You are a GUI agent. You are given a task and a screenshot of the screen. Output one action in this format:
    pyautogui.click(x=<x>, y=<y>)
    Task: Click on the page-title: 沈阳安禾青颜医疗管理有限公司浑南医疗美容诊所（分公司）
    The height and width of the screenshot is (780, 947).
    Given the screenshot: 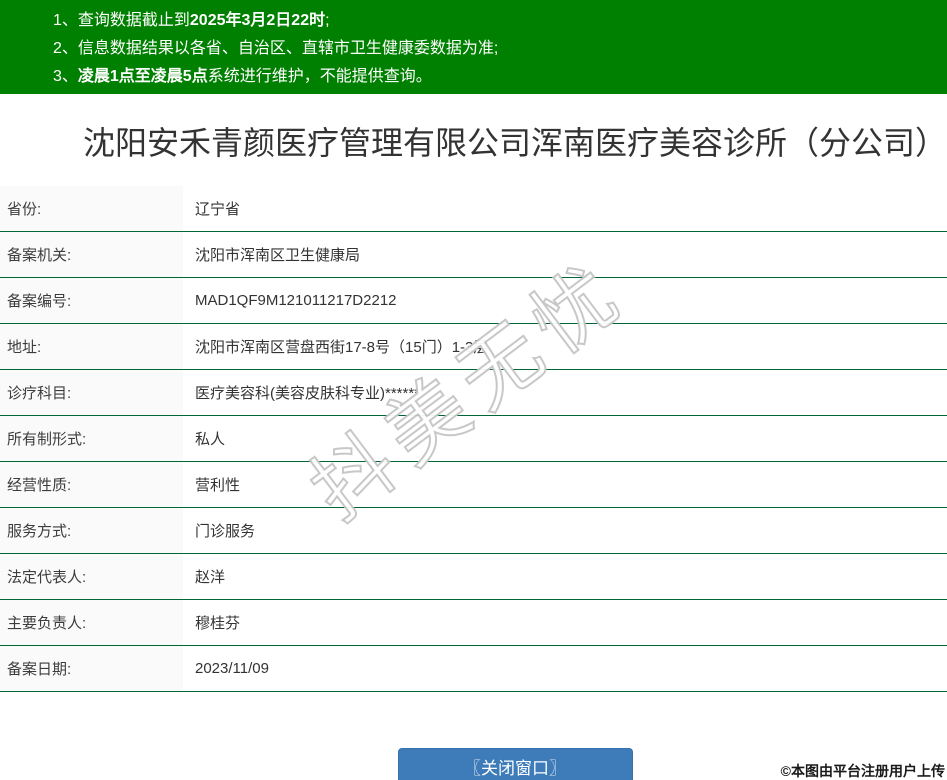 What is the action you would take?
    pyautogui.click(x=514, y=143)
    